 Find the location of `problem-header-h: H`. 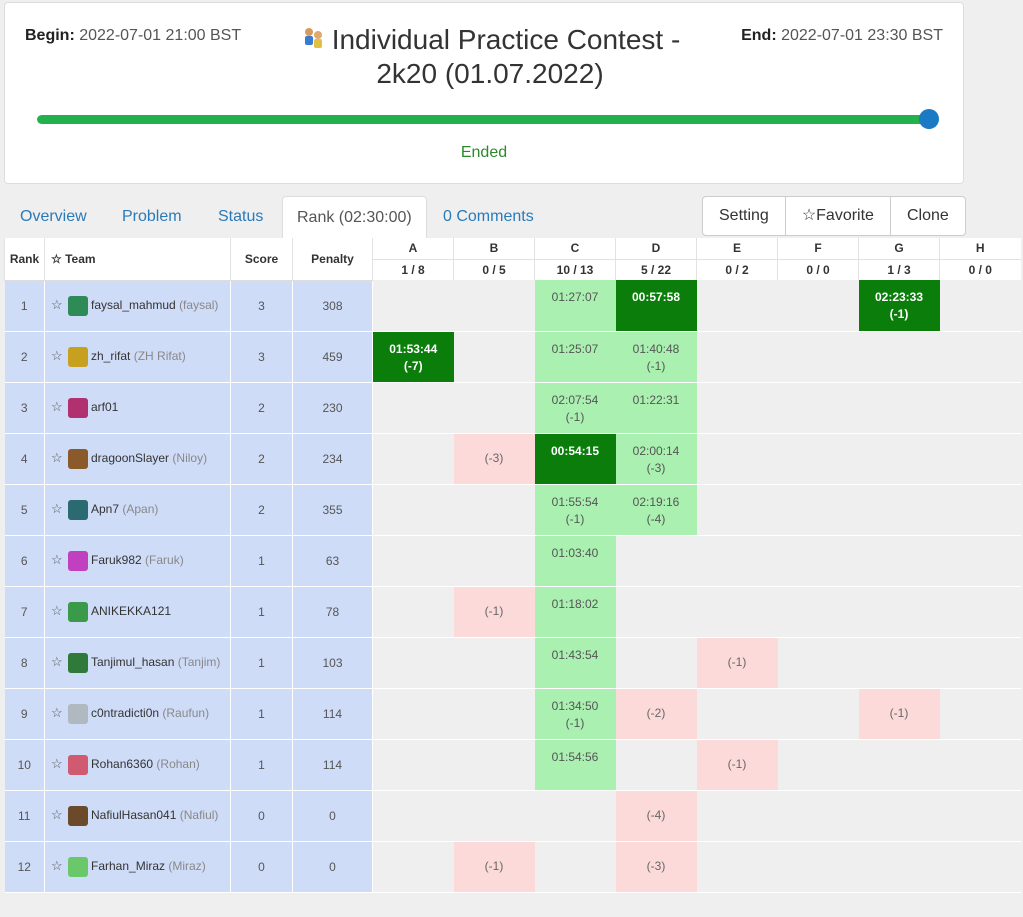

problem-header-h: H is located at coordinates (980, 248).